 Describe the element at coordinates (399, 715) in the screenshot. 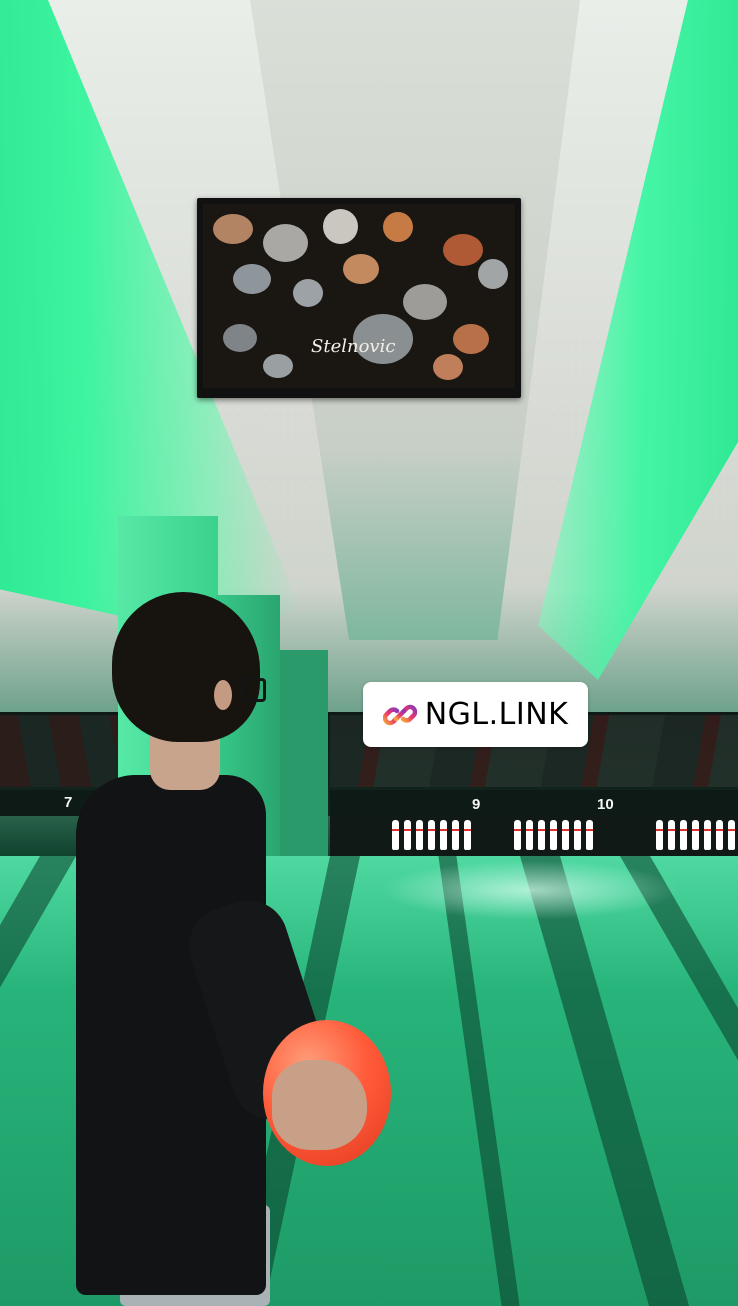

I see `link-icon` at that location.